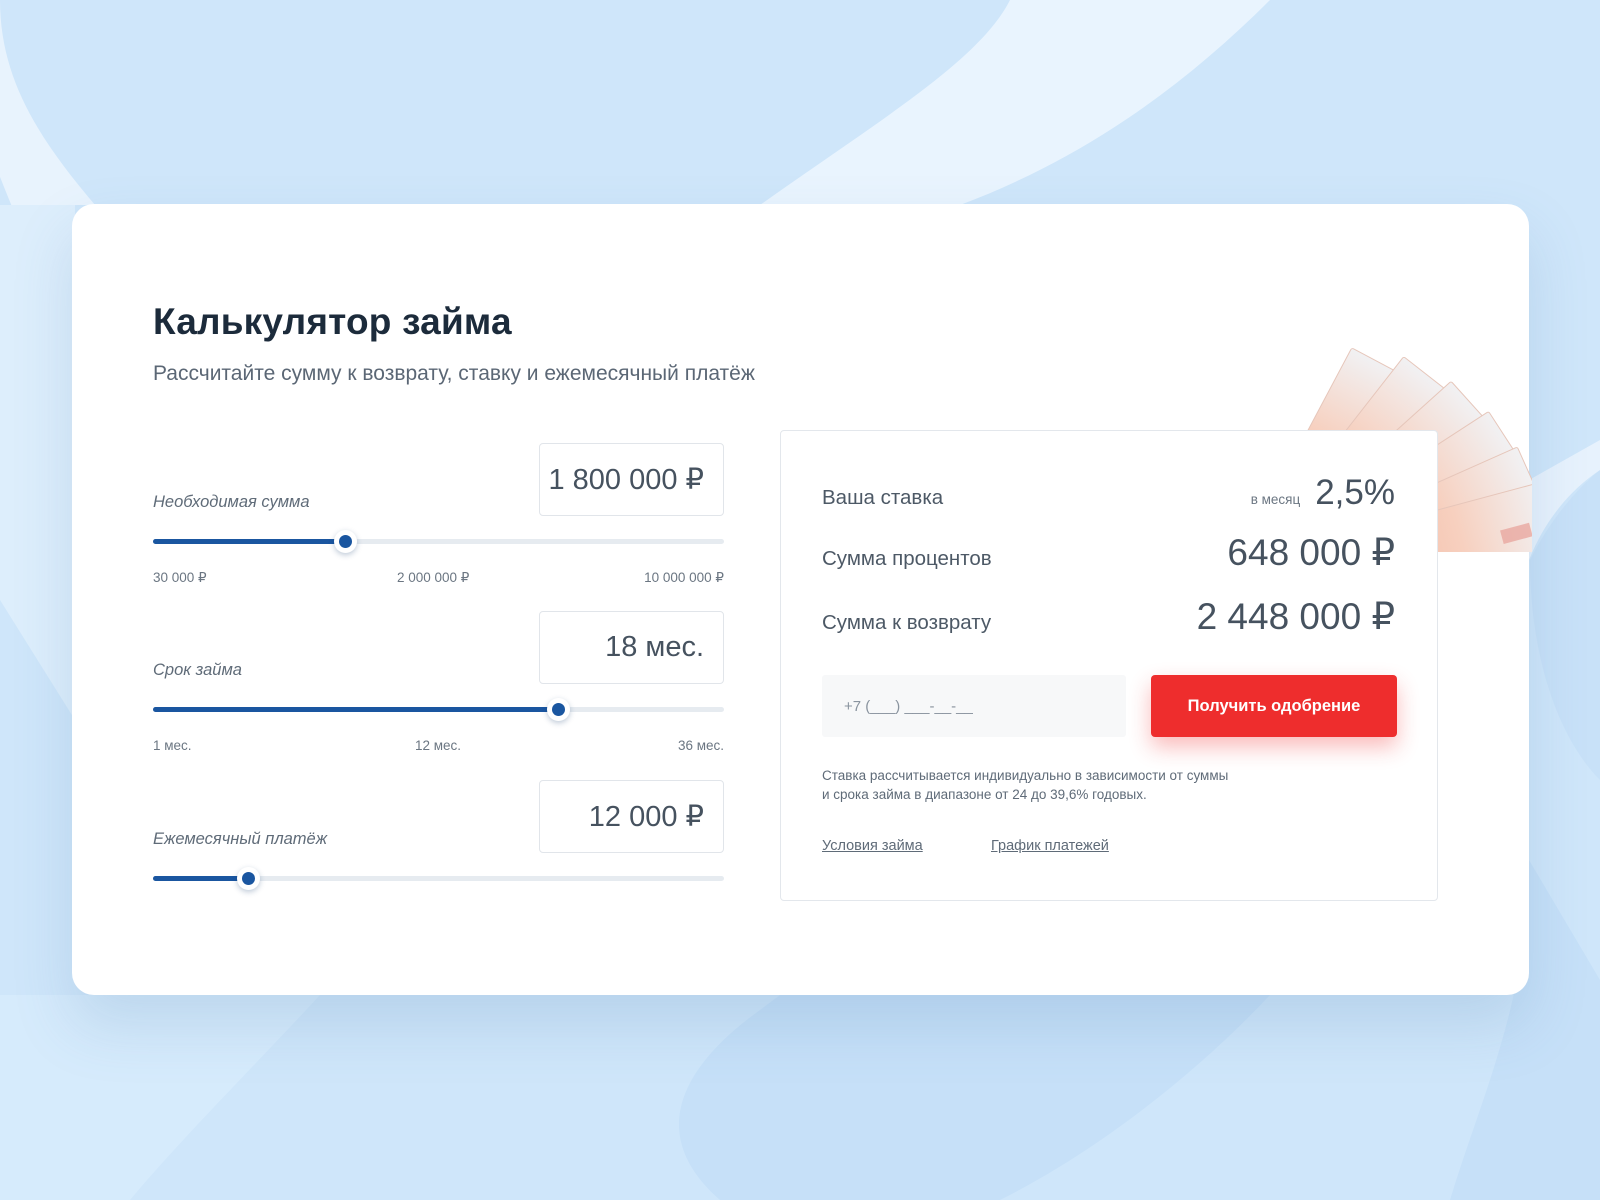 This screenshot has width=1600, height=1200. I want to click on interest-label: Сумма процентов, so click(907, 558).